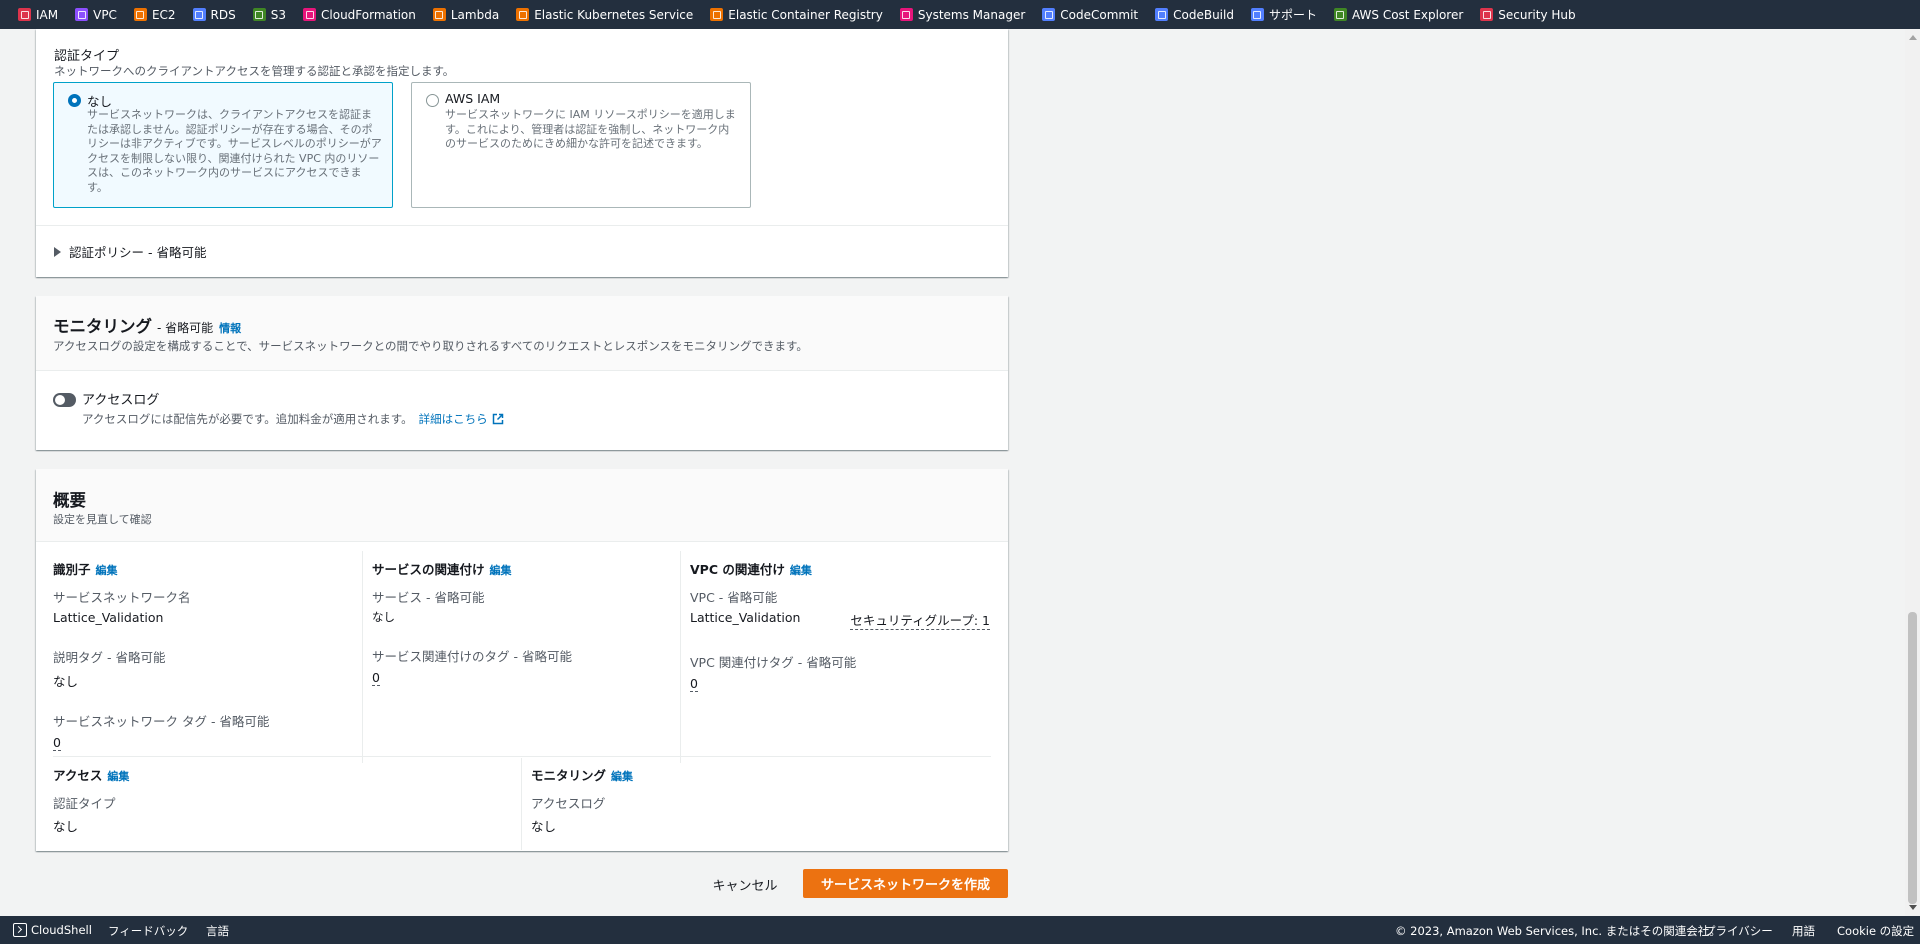 This screenshot has width=1920, height=944. What do you see at coordinates (745, 617) in the screenshot?
I see `vpc-value: Lattice_Validation` at bounding box center [745, 617].